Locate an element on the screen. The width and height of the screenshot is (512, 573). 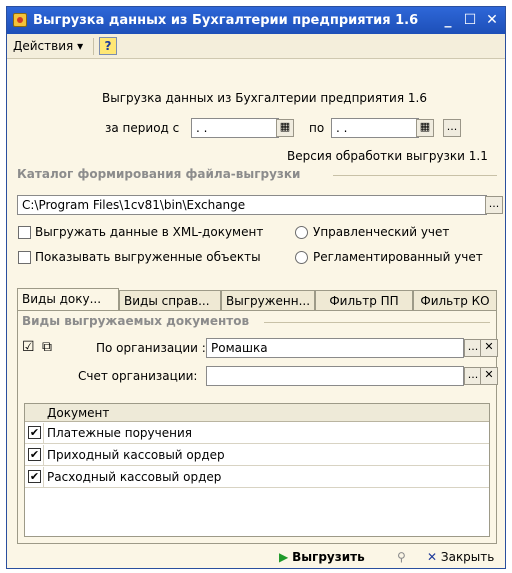
table-row: ✔ Платежные поручения is located at coordinates (257, 433).